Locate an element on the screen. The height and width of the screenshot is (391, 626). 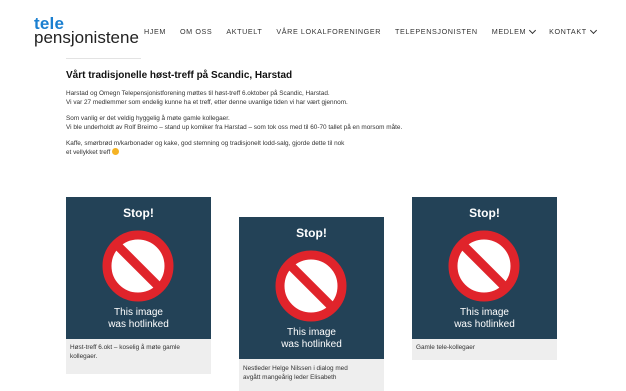
nav-label: HJEM is located at coordinates (155, 31).